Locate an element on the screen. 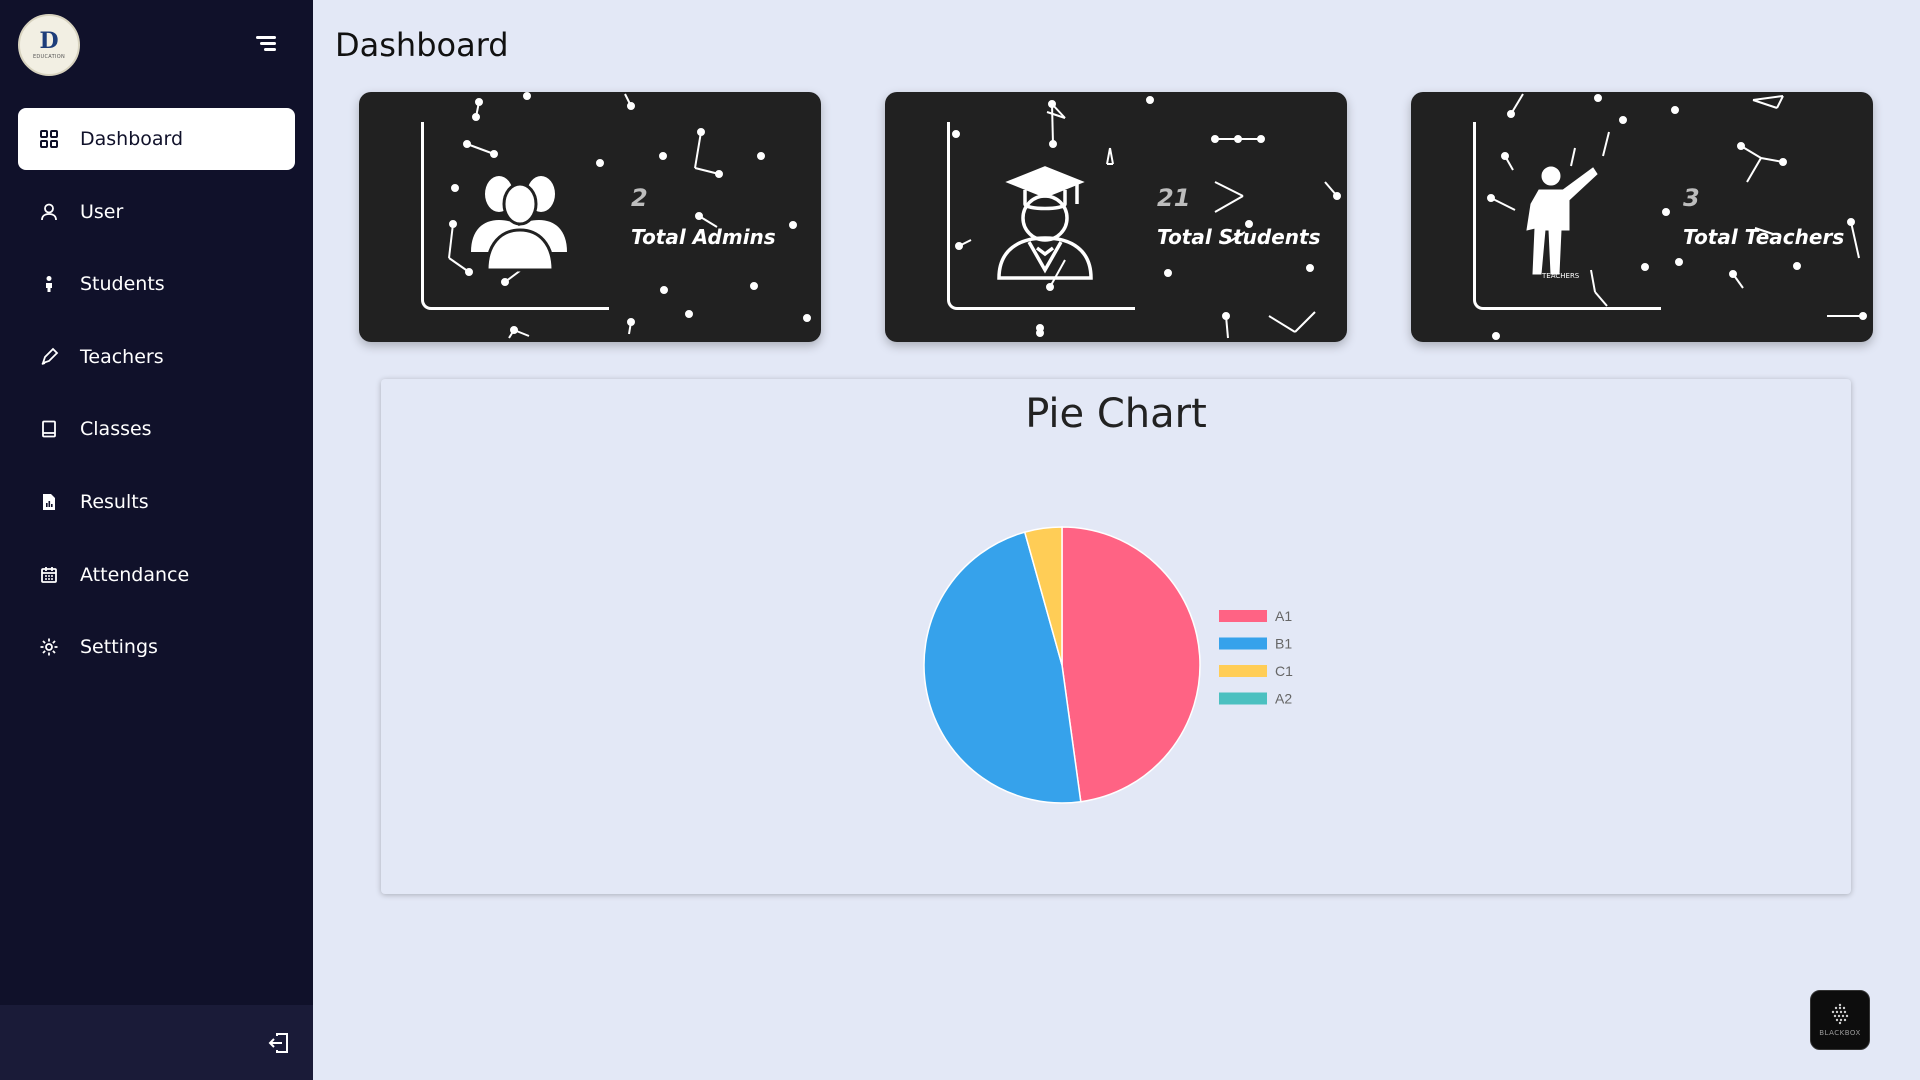 This screenshot has width=1920, height=1080. legend-swatch-b1 is located at coordinates (1243, 643).